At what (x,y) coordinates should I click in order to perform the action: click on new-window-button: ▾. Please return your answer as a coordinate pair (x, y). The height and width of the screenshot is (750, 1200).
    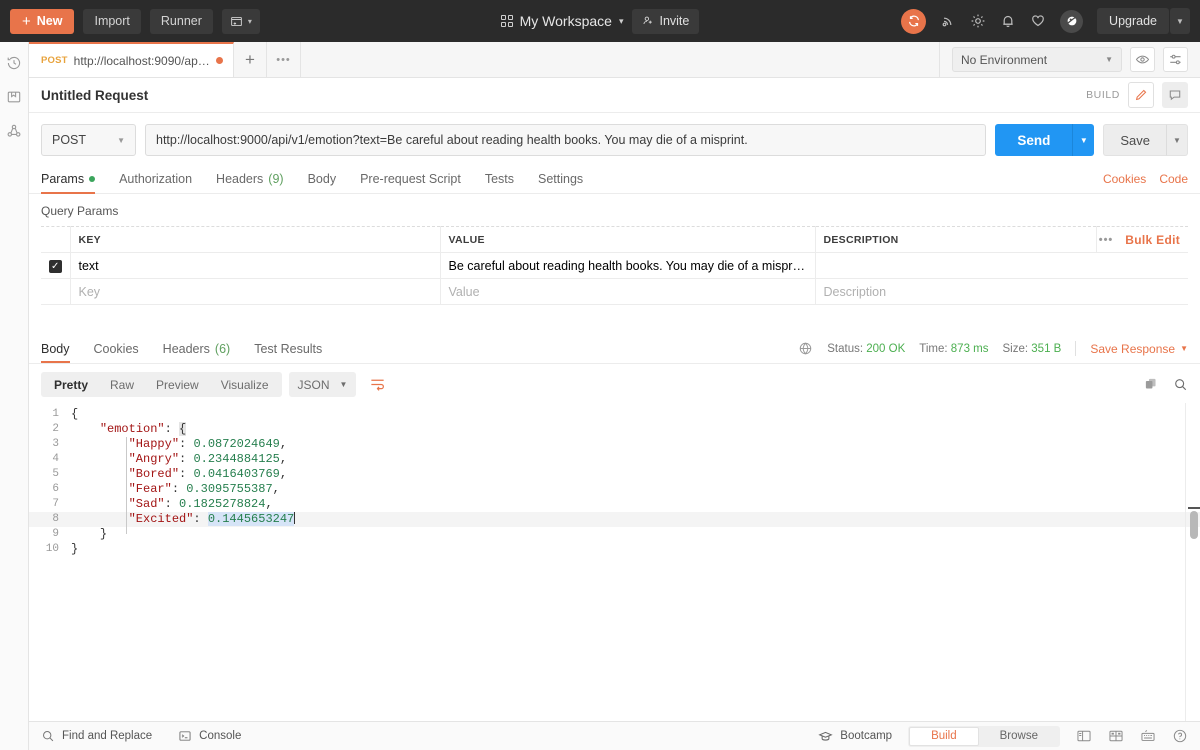
    Looking at the image, I should click on (240, 21).